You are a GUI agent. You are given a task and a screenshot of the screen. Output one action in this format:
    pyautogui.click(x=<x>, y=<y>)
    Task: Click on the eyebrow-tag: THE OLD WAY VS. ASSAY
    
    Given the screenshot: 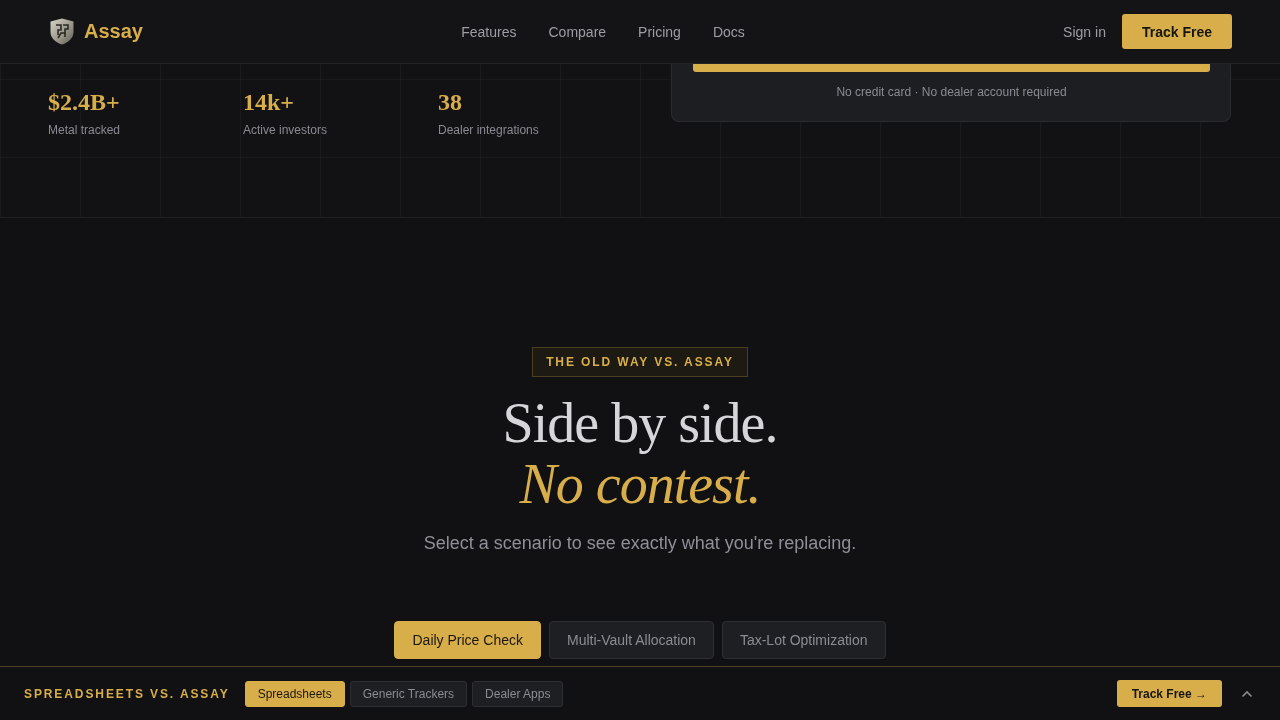 What is the action you would take?
    pyautogui.click(x=640, y=362)
    